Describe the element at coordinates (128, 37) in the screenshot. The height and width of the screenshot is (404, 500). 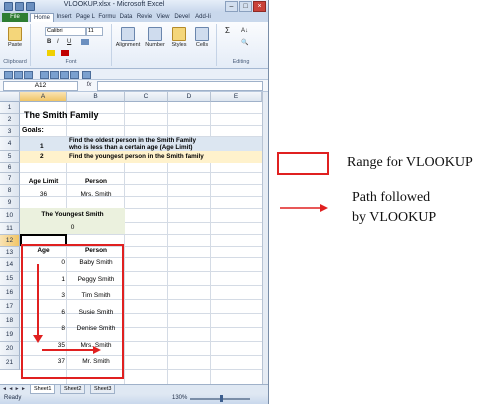
I see `alignment-button: Alignment` at that location.